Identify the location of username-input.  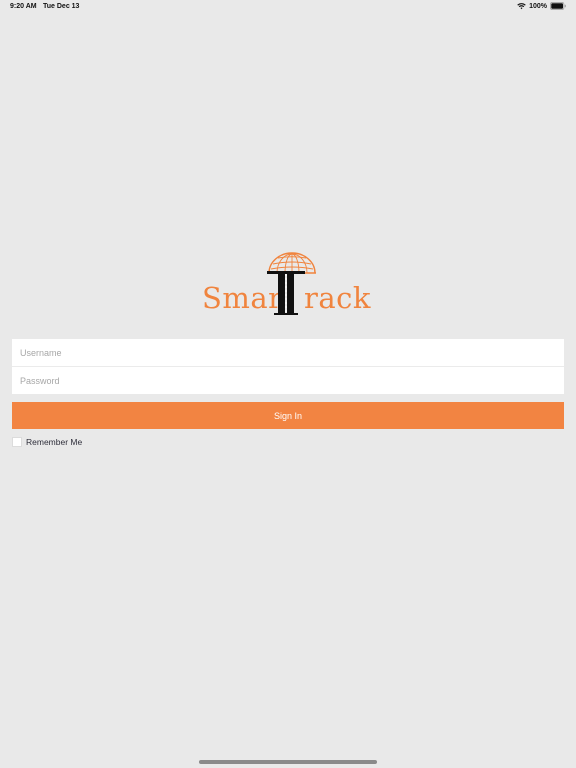
(288, 352).